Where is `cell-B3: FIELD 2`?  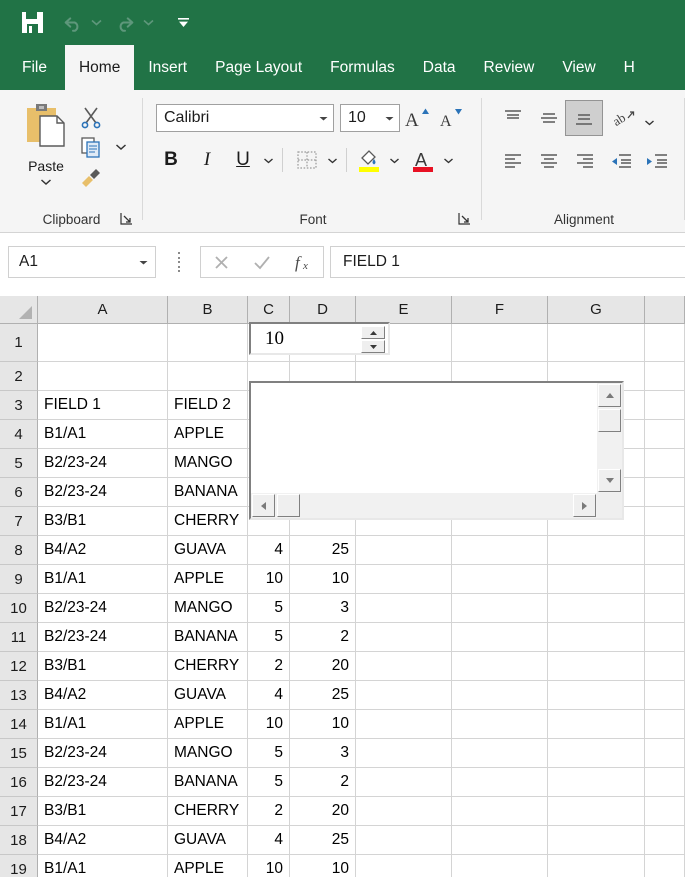 cell-B3: FIELD 2 is located at coordinates (208, 405).